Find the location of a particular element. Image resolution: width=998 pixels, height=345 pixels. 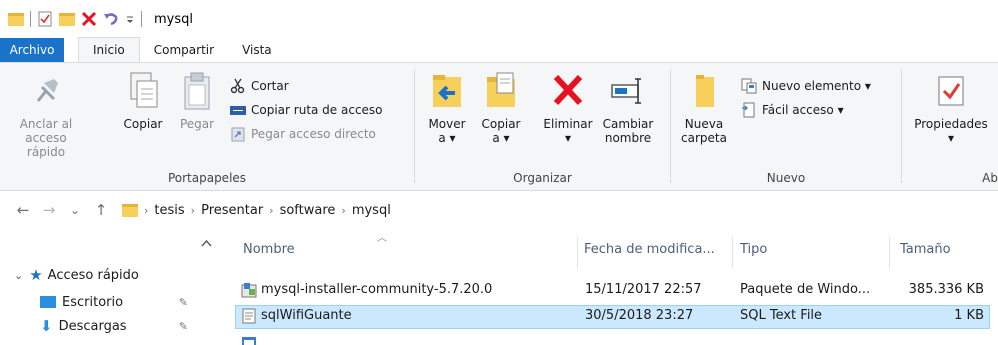

pin-label-line1: Anclar al is located at coordinates (46, 124).